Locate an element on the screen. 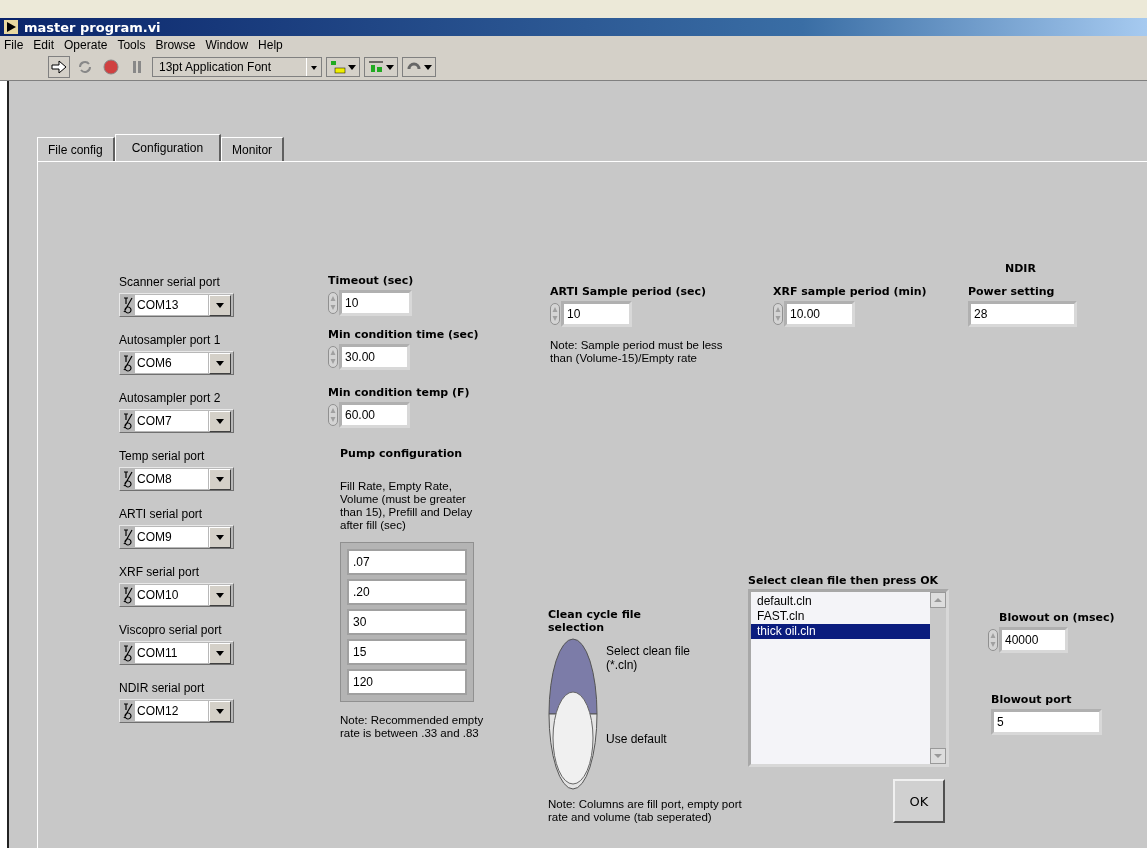 This screenshot has height=848, width=1147. port-dropdown: COM7 is located at coordinates (176, 421).